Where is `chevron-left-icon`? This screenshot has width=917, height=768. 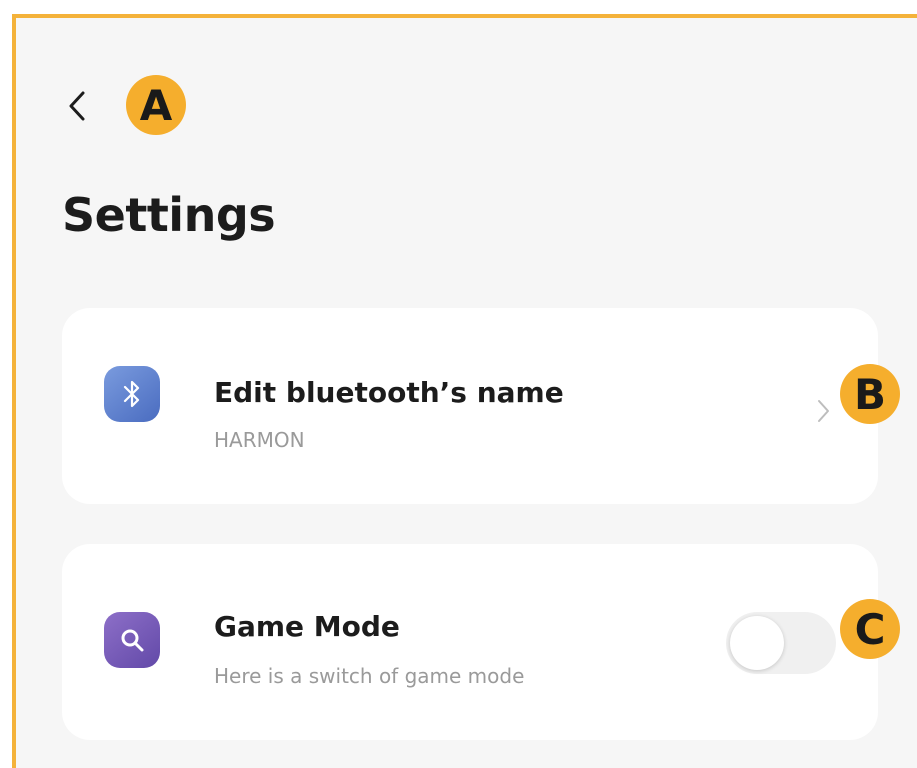
chevron-left-icon is located at coordinates (77, 106).